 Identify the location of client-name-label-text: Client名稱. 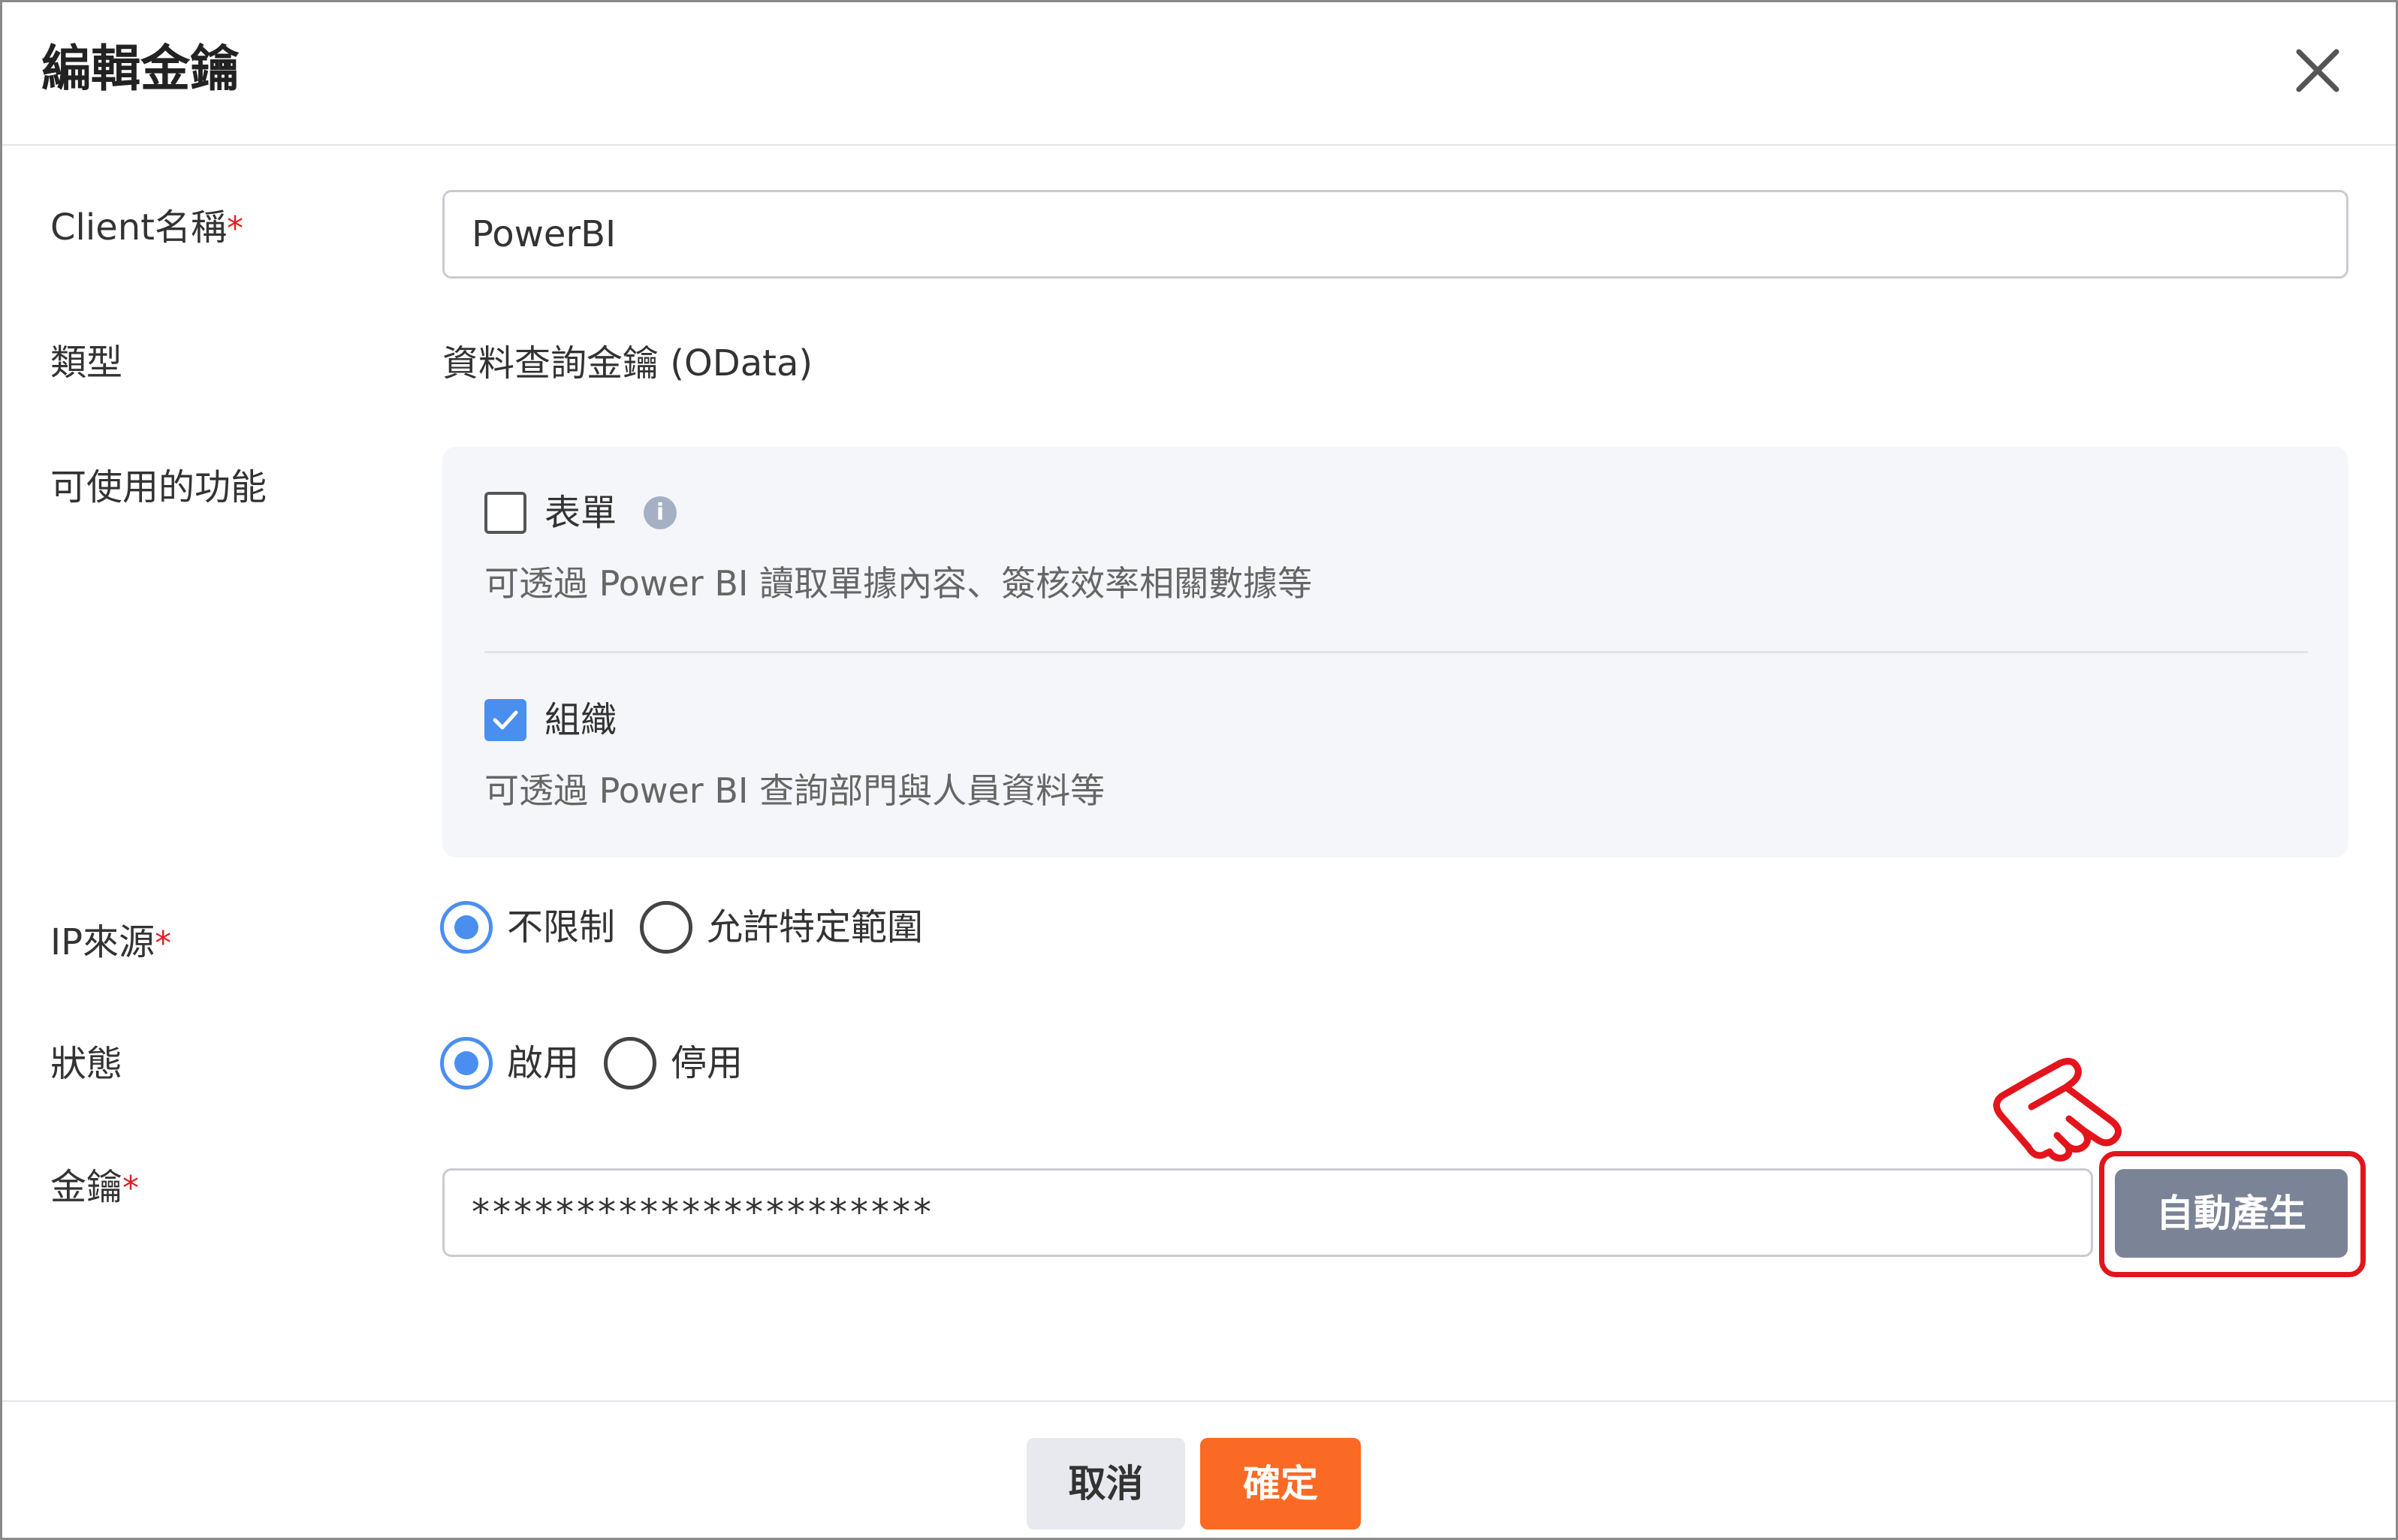
(138, 227).